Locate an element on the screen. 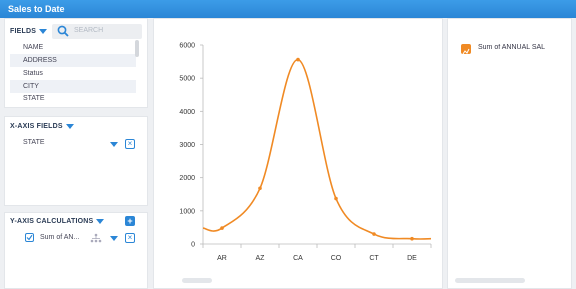 This screenshot has width=576, height=289. fields-scrollbar is located at coordinates (137, 48).